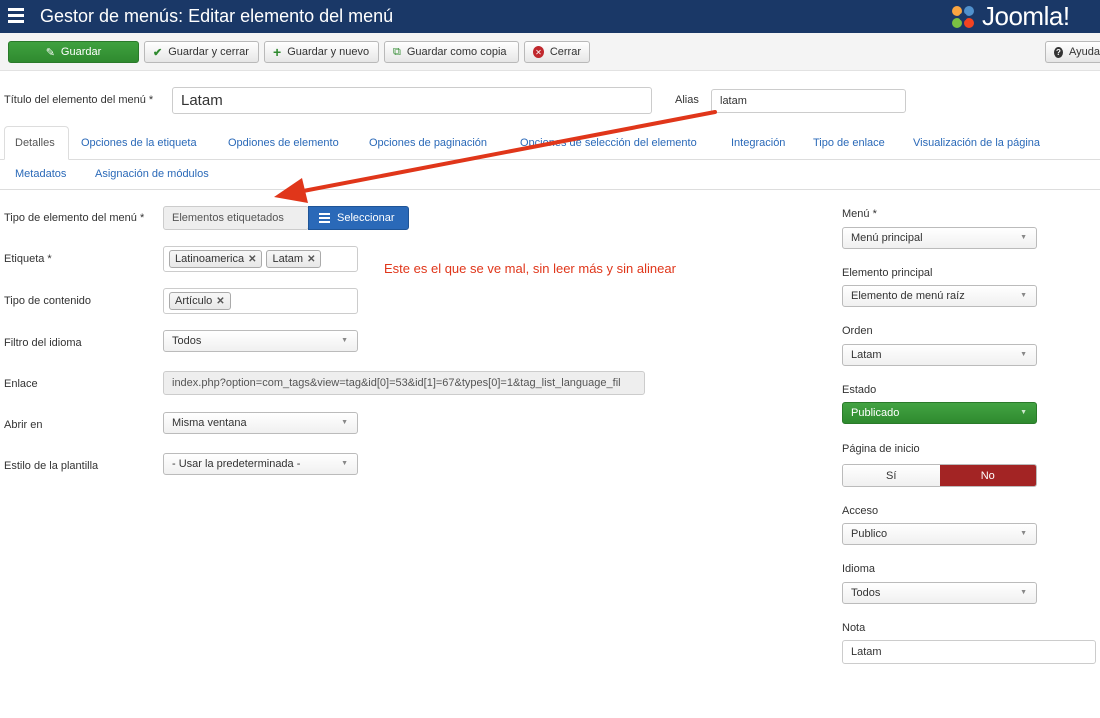  What do you see at coordinates (50, 52) in the screenshot?
I see `edit-icon: ✎` at bounding box center [50, 52].